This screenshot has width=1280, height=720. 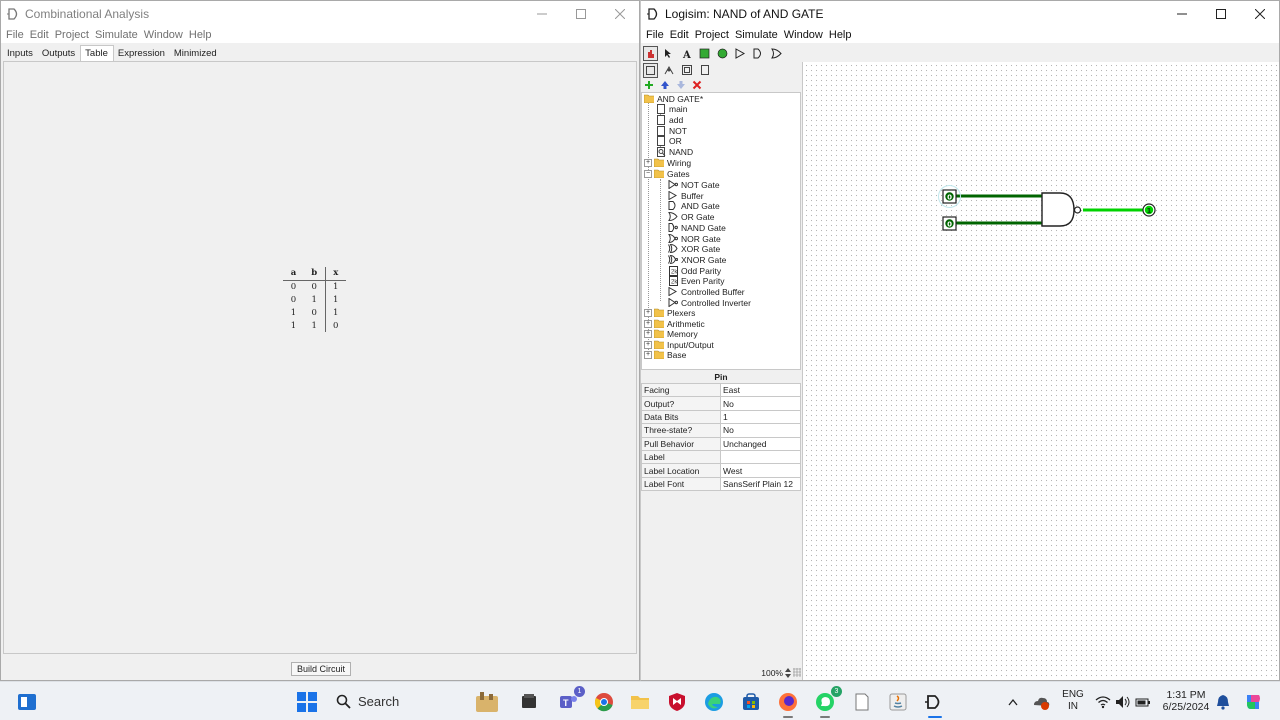 I want to click on tab-table: Table, so click(x=97, y=53).